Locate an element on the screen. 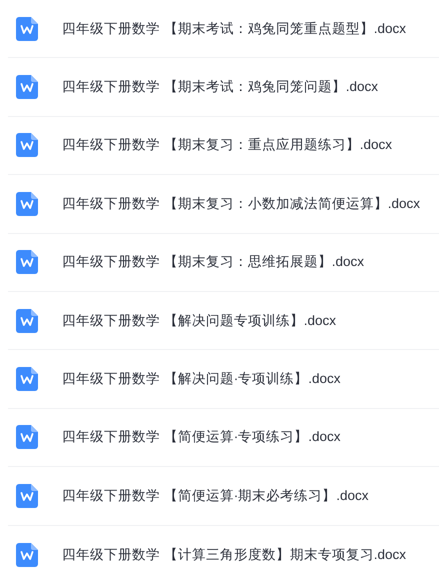 The image size is (439, 584). file-name: 四年级下册数学 【期末复习：思维拓展题】.docx is located at coordinates (213, 262).